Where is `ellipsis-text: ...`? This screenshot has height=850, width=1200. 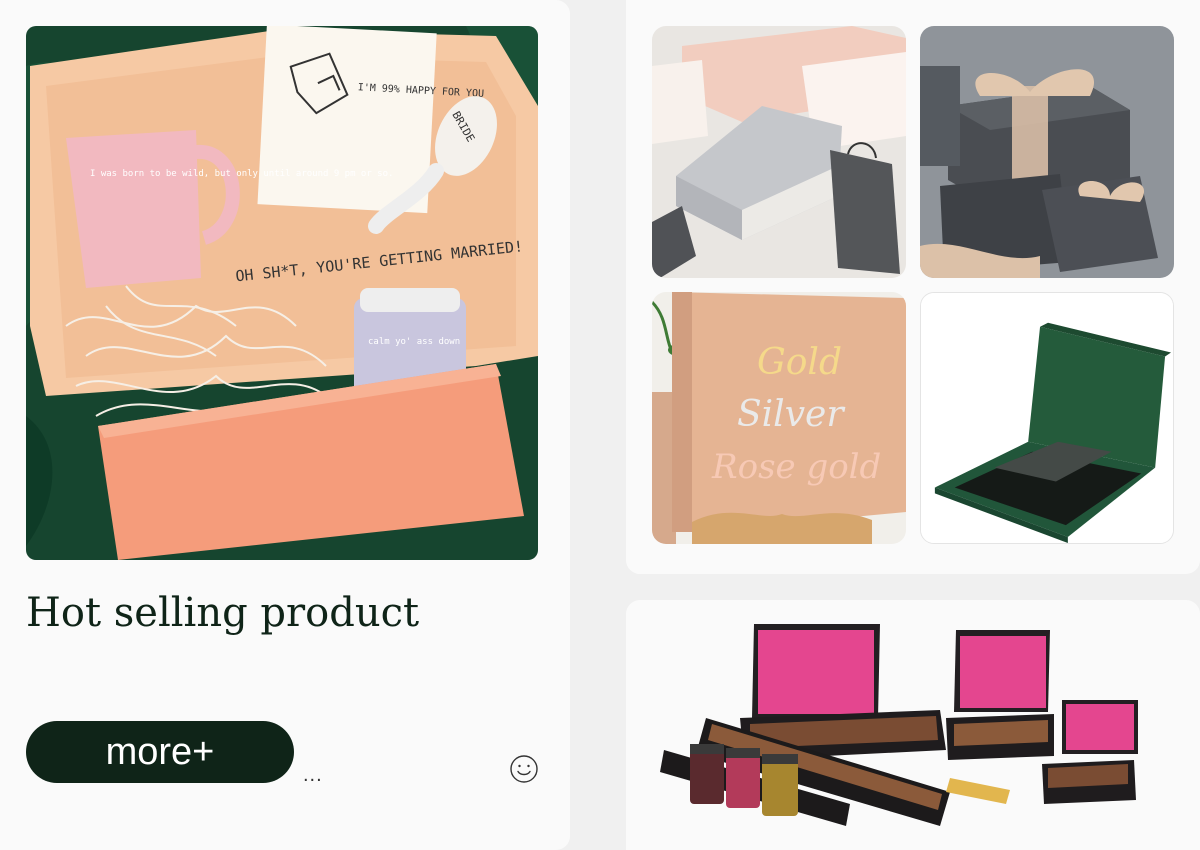 ellipsis-text: ... is located at coordinates (313, 775).